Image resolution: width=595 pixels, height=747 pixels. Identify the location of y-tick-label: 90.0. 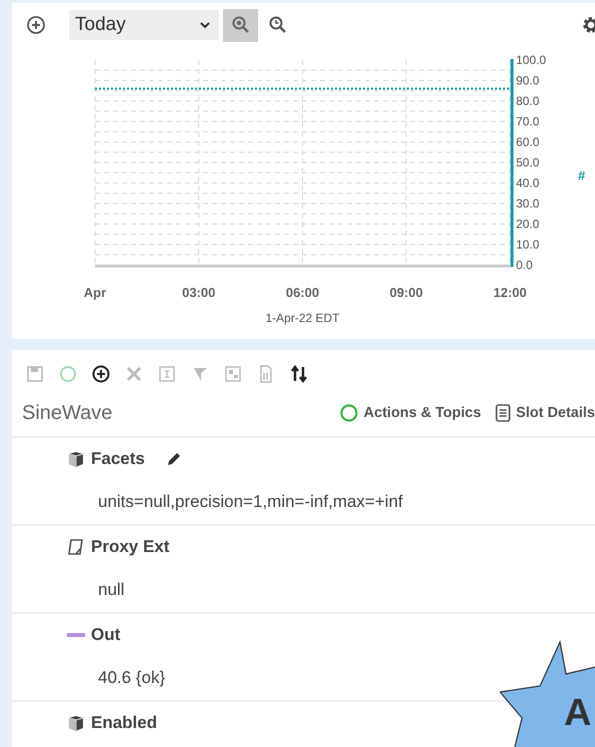
(528, 81).